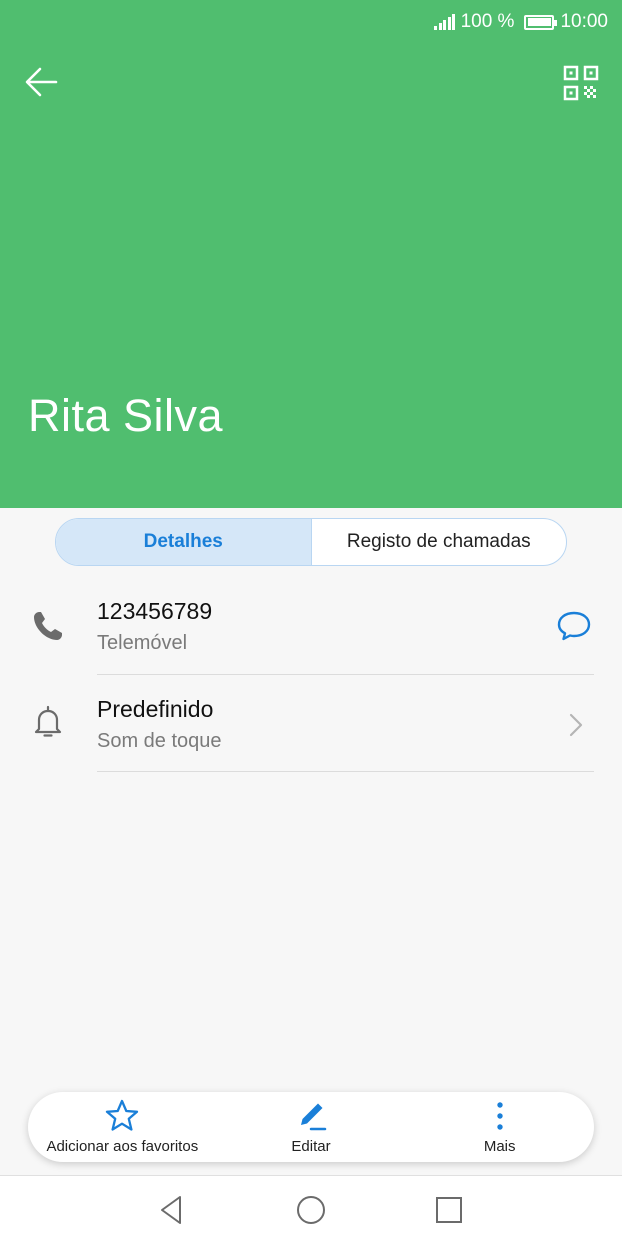 Image resolution: width=622 pixels, height=1244 pixels. What do you see at coordinates (584, 21) in the screenshot?
I see `clock: 10:00` at bounding box center [584, 21].